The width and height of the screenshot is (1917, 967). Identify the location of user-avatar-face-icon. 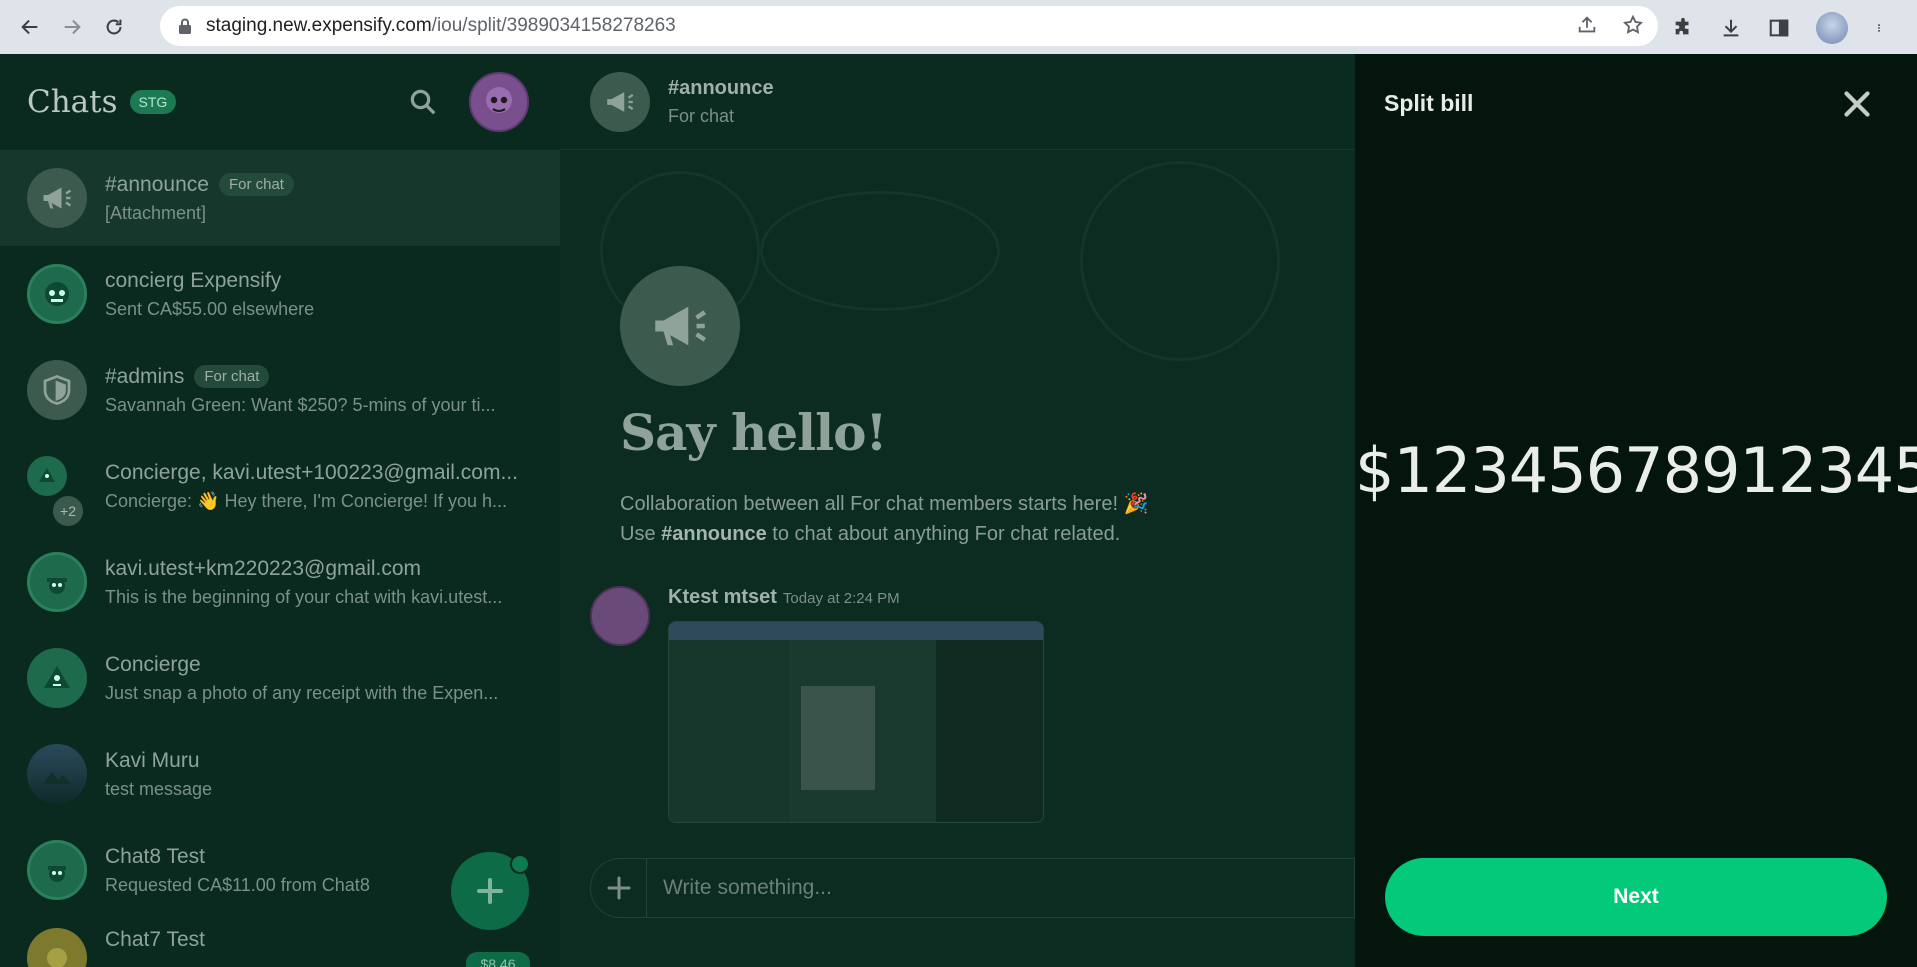
(499, 100).